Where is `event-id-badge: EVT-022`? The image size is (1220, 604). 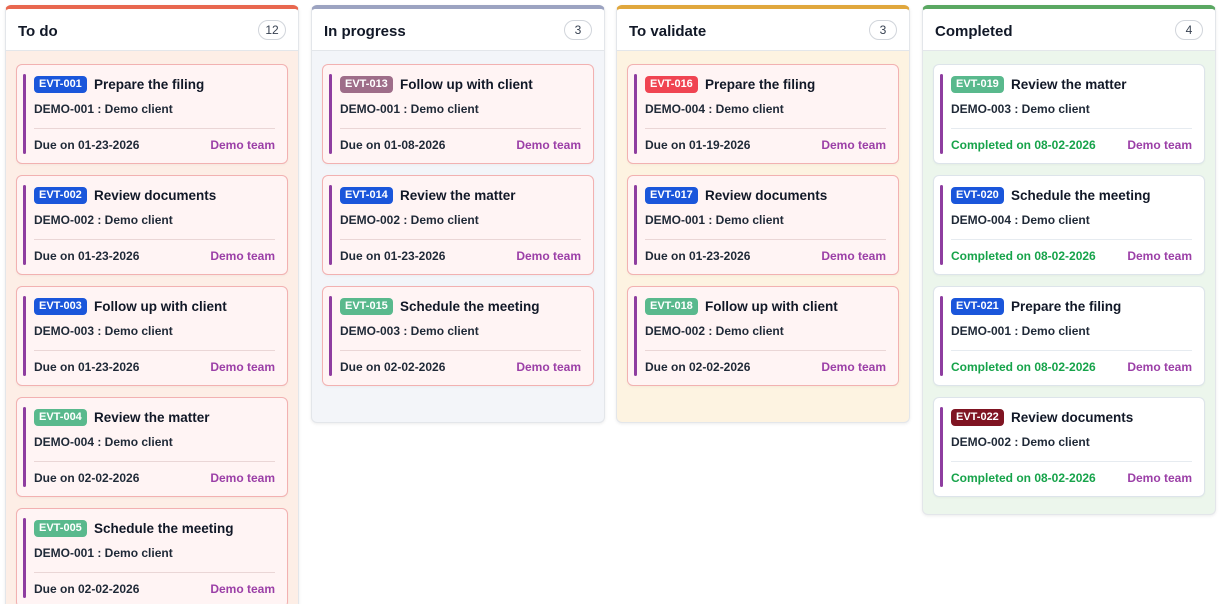
event-id-badge: EVT-022 is located at coordinates (977, 417).